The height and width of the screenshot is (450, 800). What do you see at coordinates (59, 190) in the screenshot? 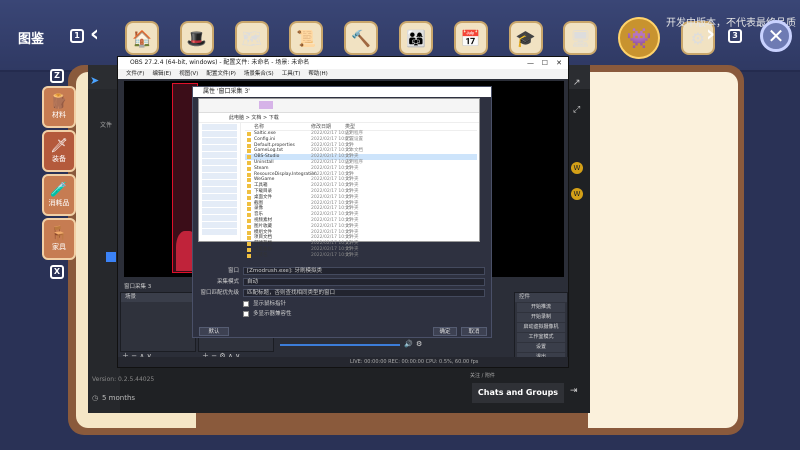
I see `potion-icon: 🧪` at bounding box center [59, 190].